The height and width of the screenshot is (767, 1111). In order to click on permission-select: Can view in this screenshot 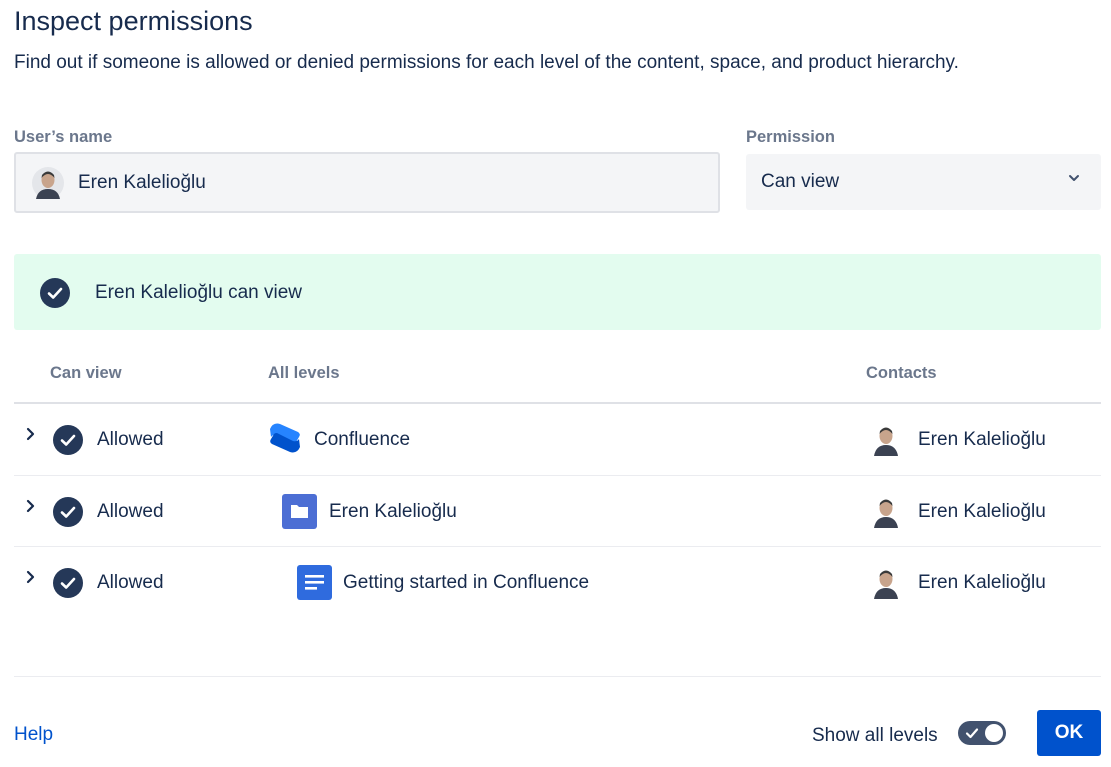, I will do `click(923, 182)`.